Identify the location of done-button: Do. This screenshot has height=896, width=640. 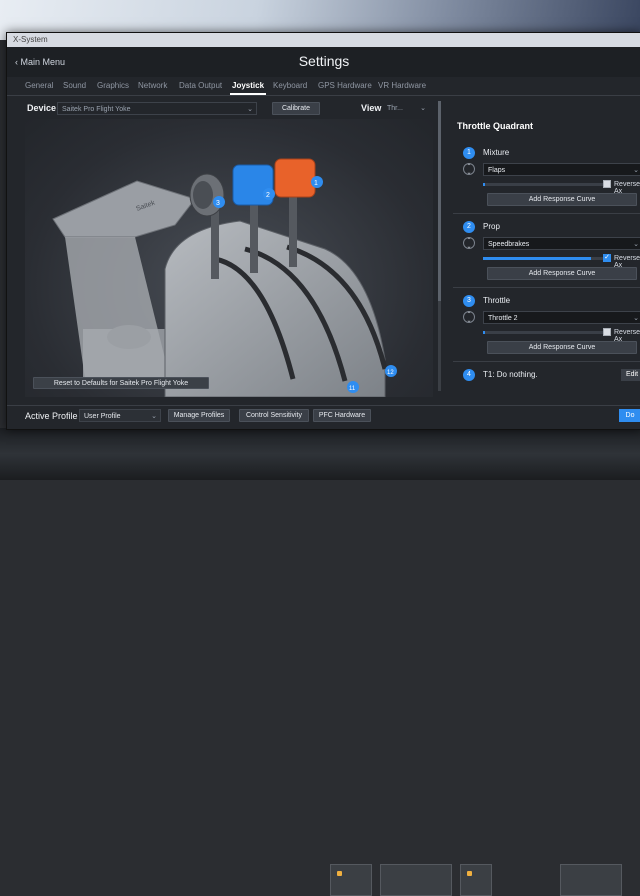
(629, 415).